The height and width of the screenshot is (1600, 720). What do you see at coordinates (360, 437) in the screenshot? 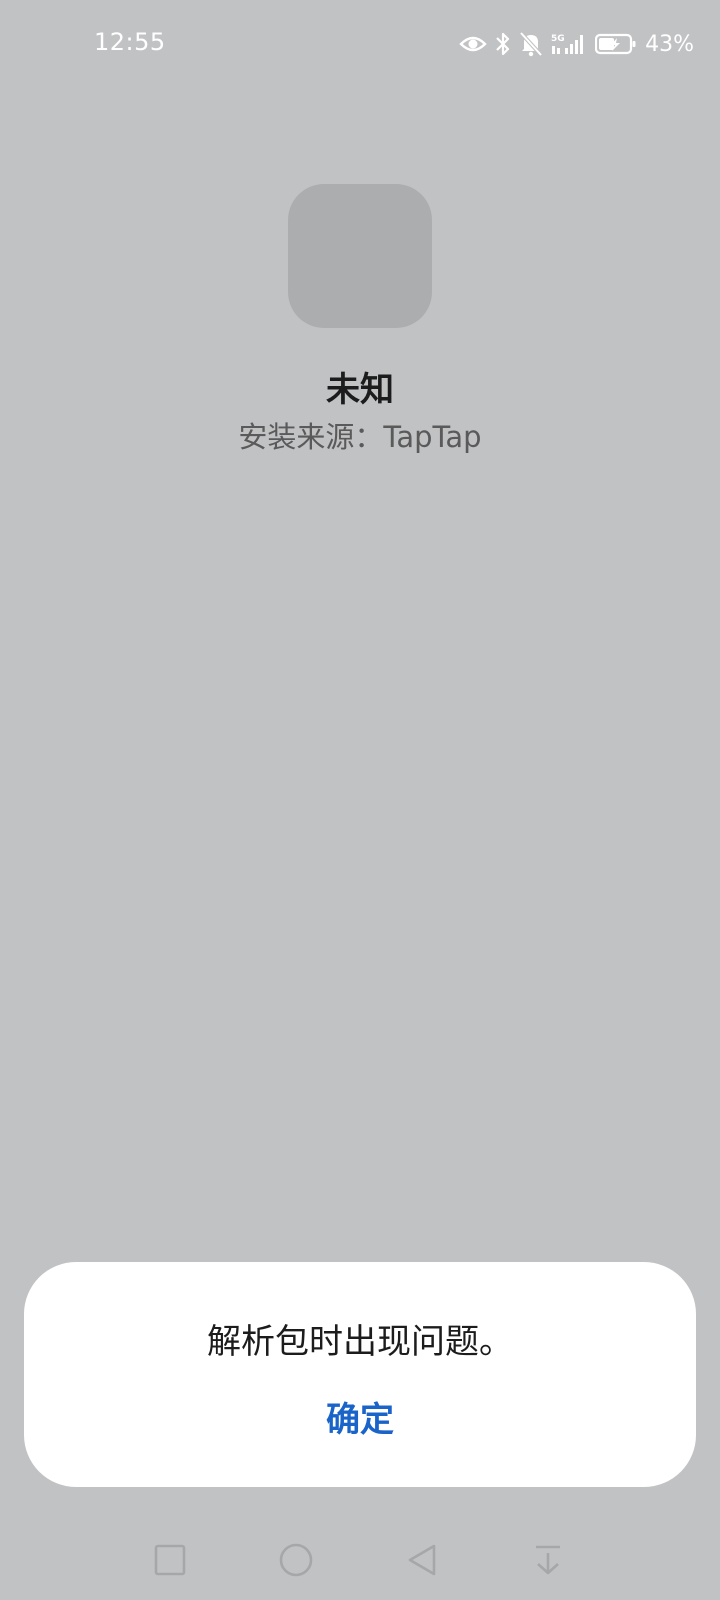
I see `install-source: 安装来源：TapTap` at bounding box center [360, 437].